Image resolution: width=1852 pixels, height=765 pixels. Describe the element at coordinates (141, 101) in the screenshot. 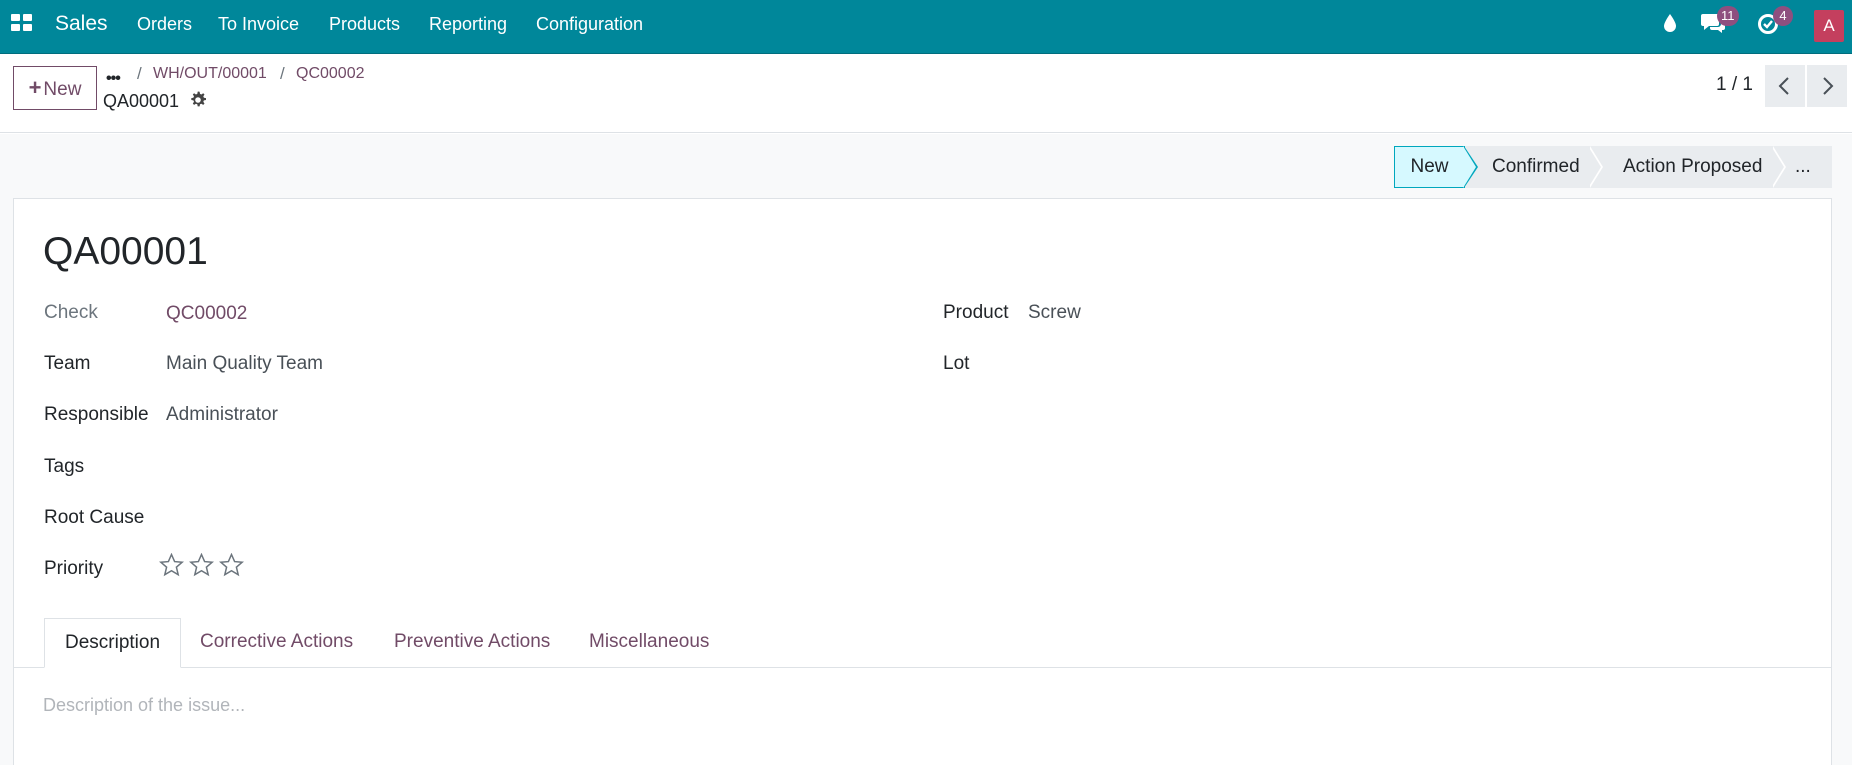

I see `breadcrumb-current: QA00001` at that location.